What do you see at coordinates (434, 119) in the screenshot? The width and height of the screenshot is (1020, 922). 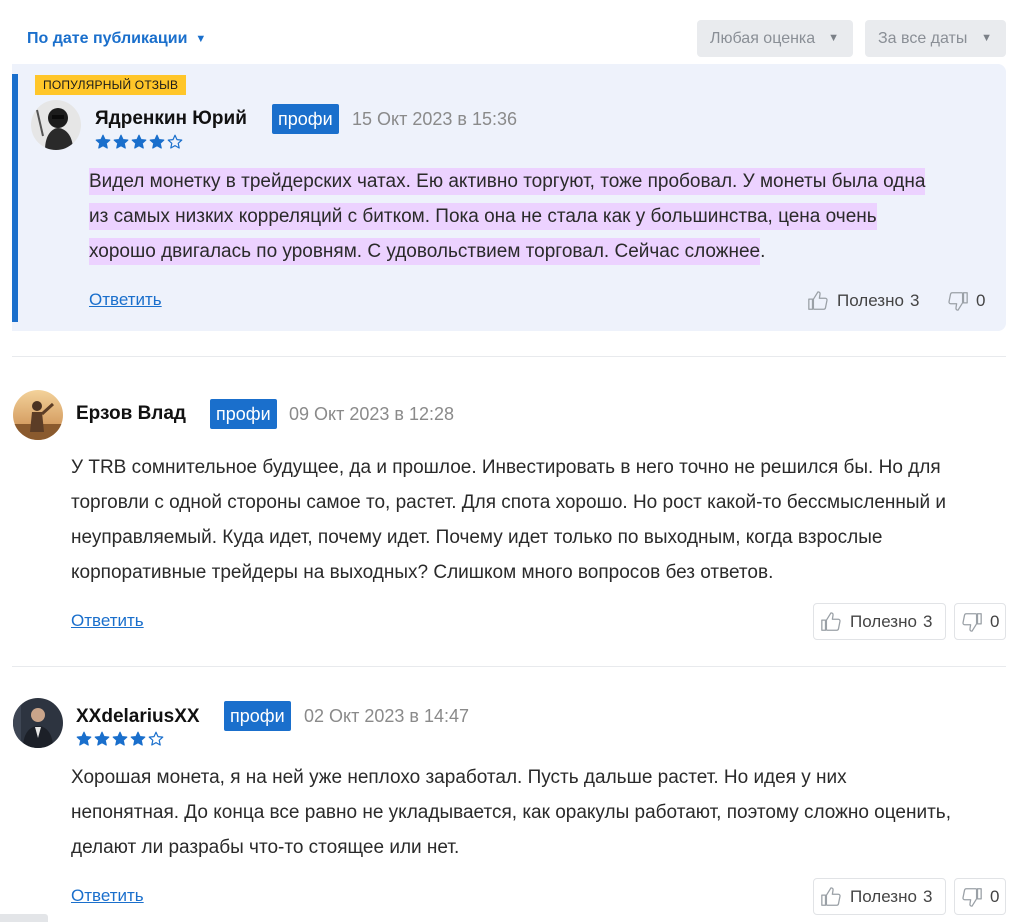 I see `review-date: 15 Окт 2023 в 15:36` at bounding box center [434, 119].